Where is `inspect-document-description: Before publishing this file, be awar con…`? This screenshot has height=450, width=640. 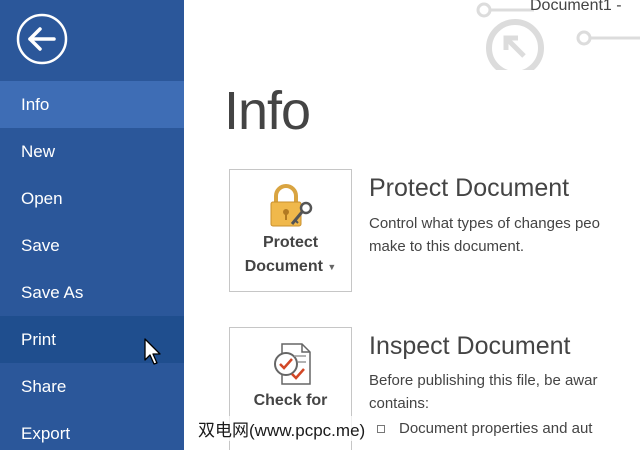
inspect-document-description: Before publishing this file, be awar con… is located at coordinates (483, 392).